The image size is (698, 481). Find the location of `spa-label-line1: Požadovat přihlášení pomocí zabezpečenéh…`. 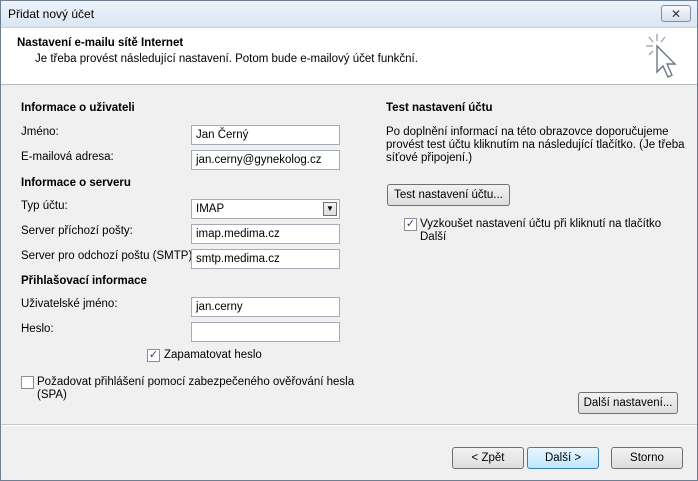

spa-label-line1: Požadovat přihlášení pomocí zabezpečenéh… is located at coordinates (196, 382).